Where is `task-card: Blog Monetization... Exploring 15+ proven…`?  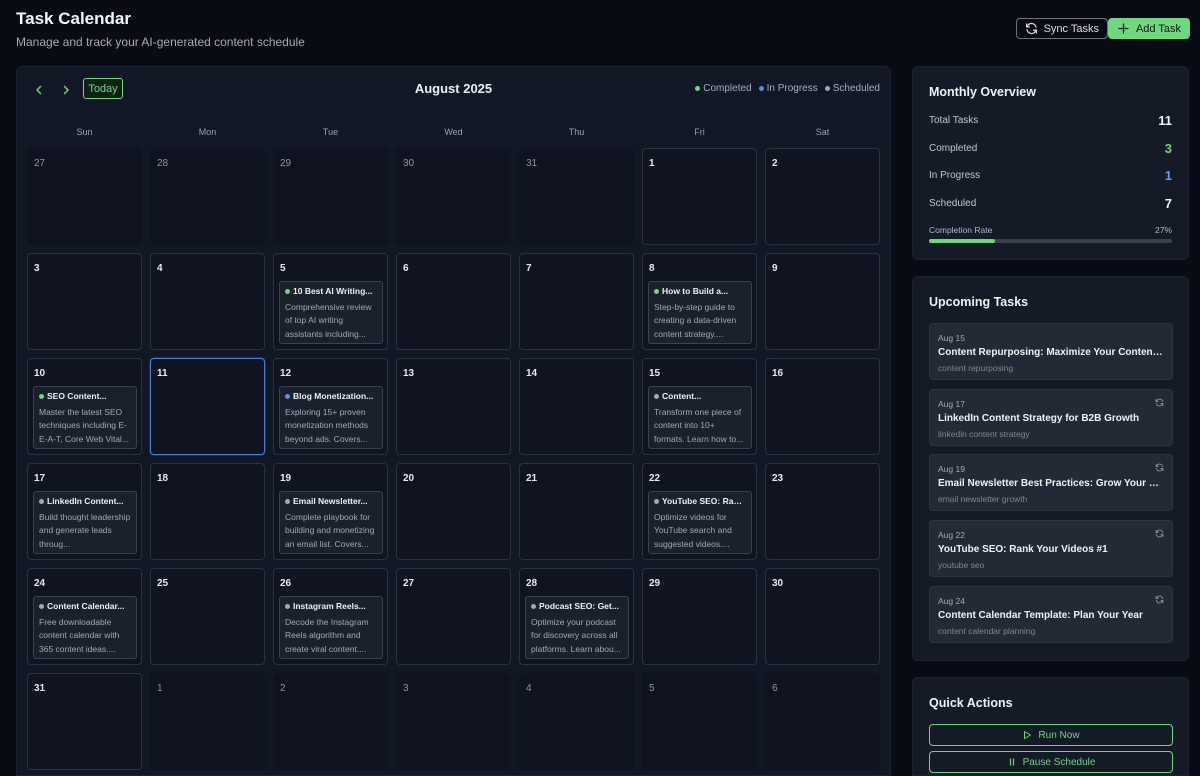 task-card: Blog Monetization... Exploring 15+ proven… is located at coordinates (331, 417).